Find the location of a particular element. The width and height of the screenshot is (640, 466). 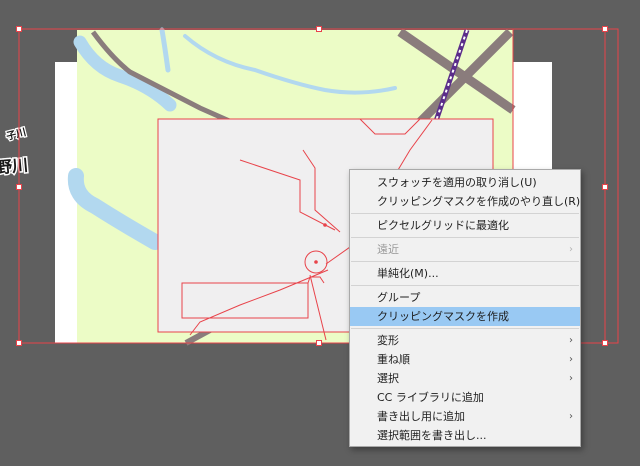

menu-item-label: ピクセルグリッドに最適化 is located at coordinates (443, 225).